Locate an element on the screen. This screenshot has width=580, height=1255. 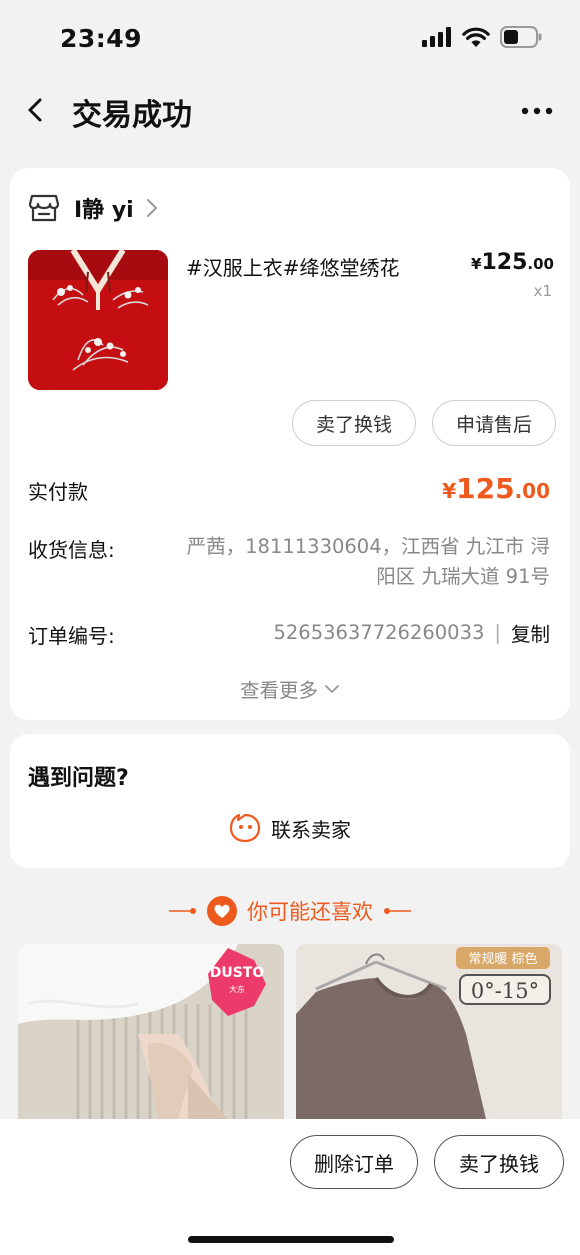
sweater-image: 常规暖 棕色 0°-15° is located at coordinates (429, 1031).